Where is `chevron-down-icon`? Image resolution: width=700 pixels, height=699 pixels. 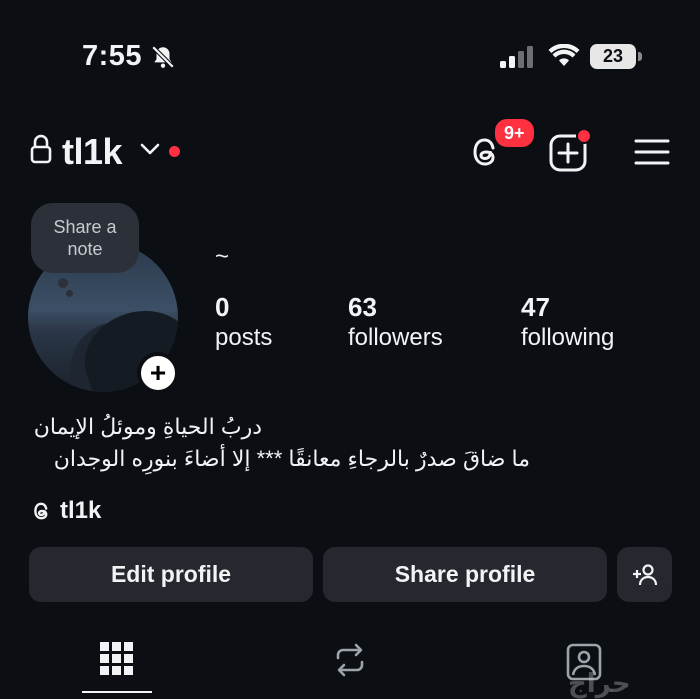 chevron-down-icon is located at coordinates (150, 151).